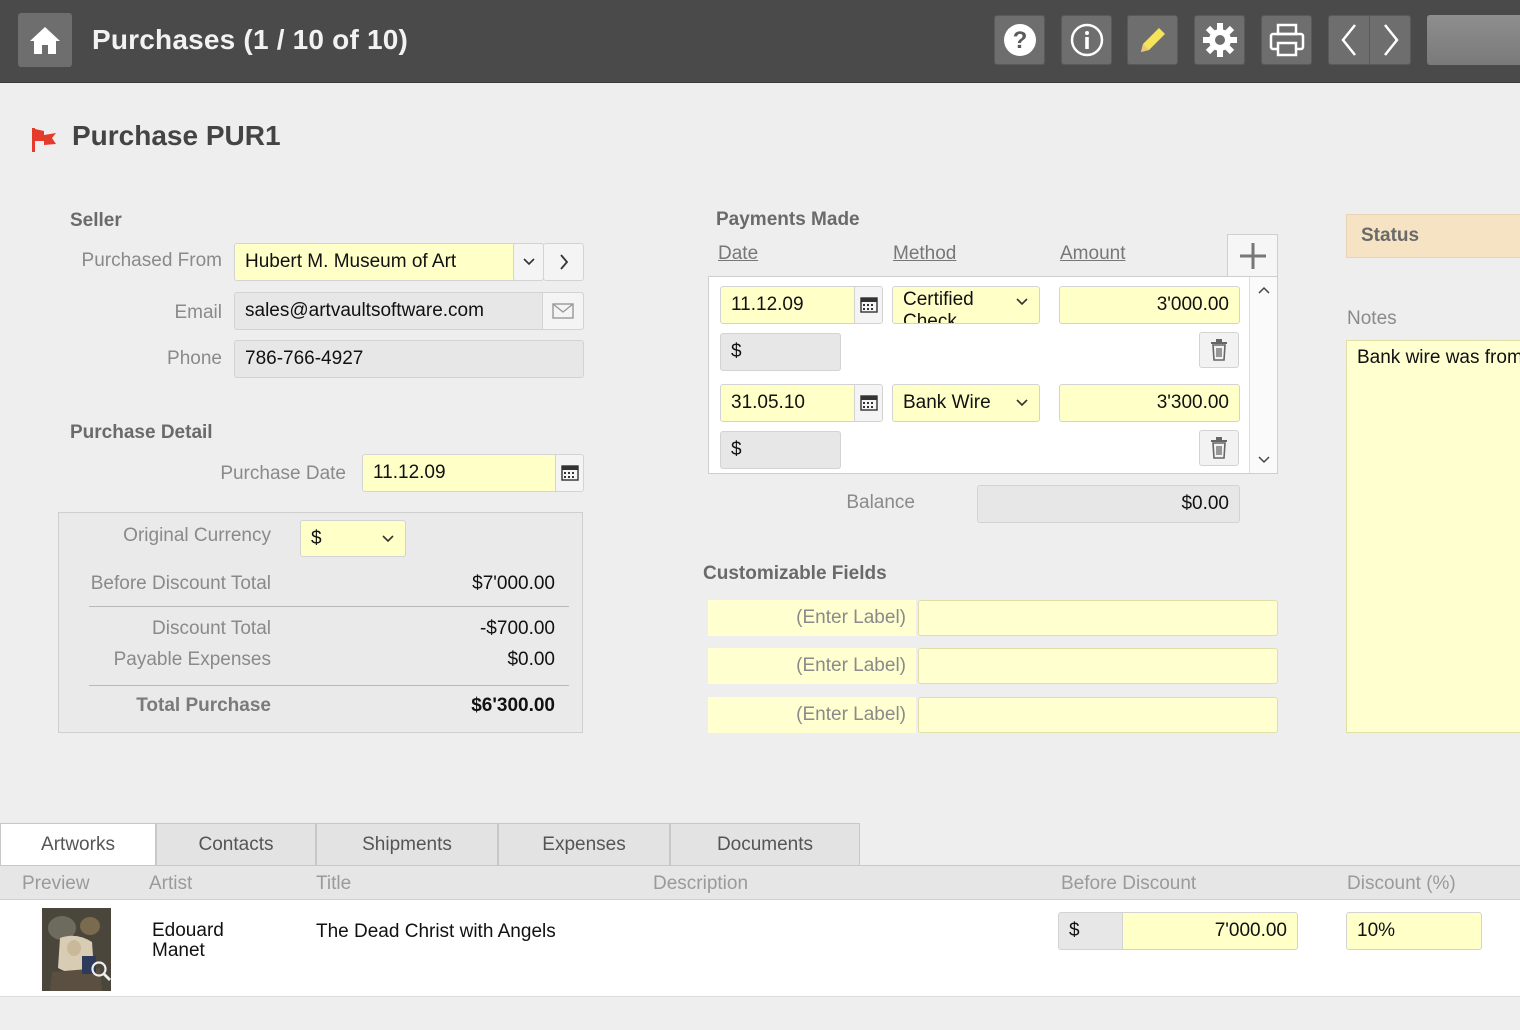  What do you see at coordinates (767, 304) in the screenshot?
I see `payment-date-value: 11.12.09` at bounding box center [767, 304].